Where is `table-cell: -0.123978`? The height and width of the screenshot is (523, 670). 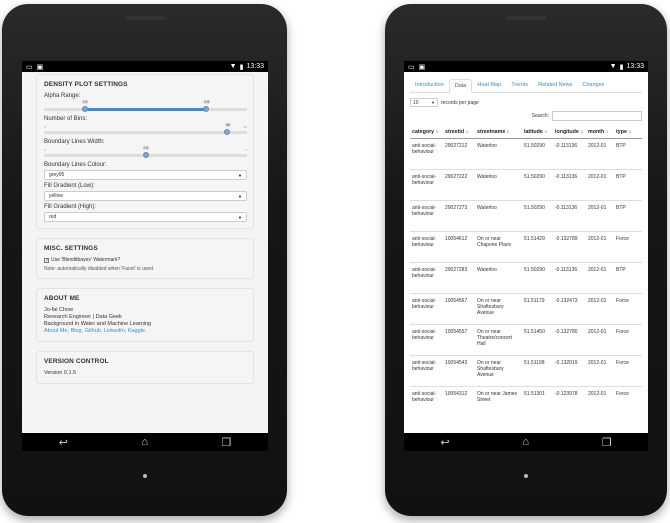
table-cell: -0.123978 is located at coordinates (569, 402).